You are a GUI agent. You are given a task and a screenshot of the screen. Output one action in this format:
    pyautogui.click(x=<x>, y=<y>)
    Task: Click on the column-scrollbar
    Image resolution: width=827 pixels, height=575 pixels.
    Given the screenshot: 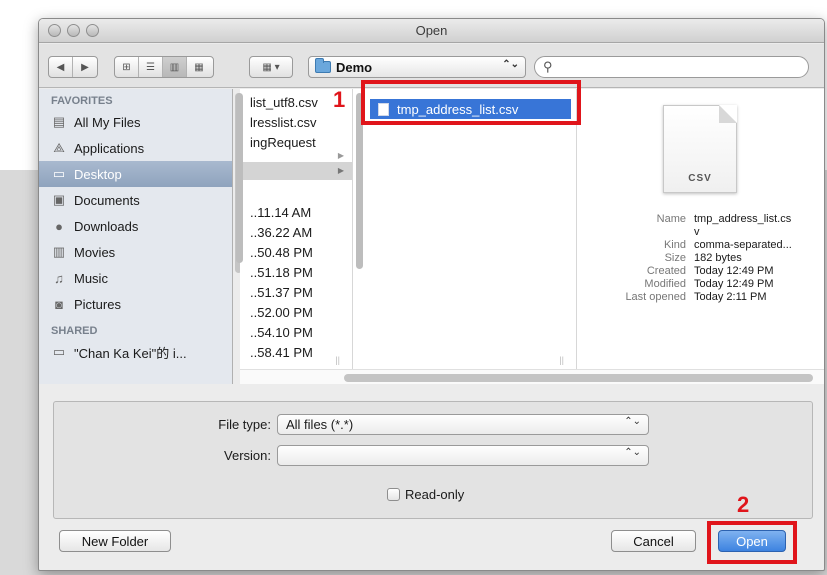 What is the action you would take?
    pyautogui.click(x=239, y=178)
    